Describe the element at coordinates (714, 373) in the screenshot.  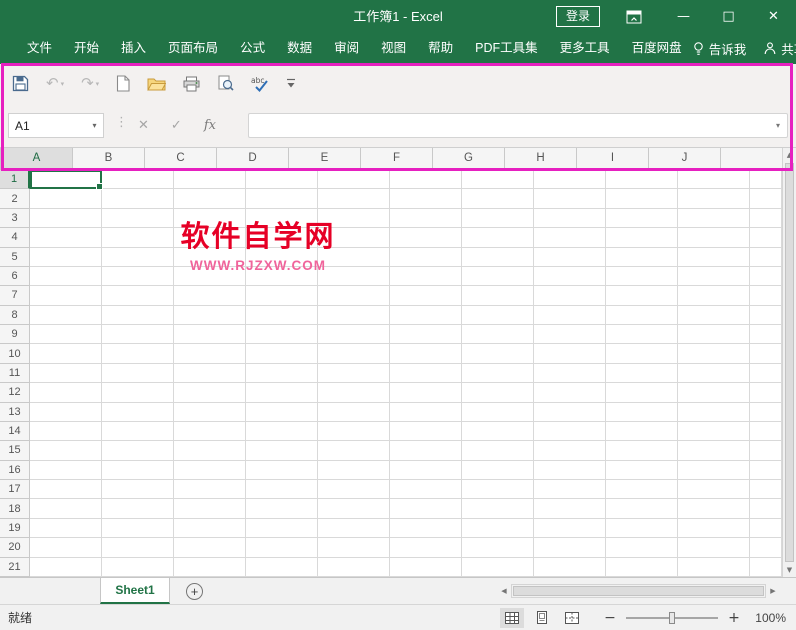
I see `cell-J11` at that location.